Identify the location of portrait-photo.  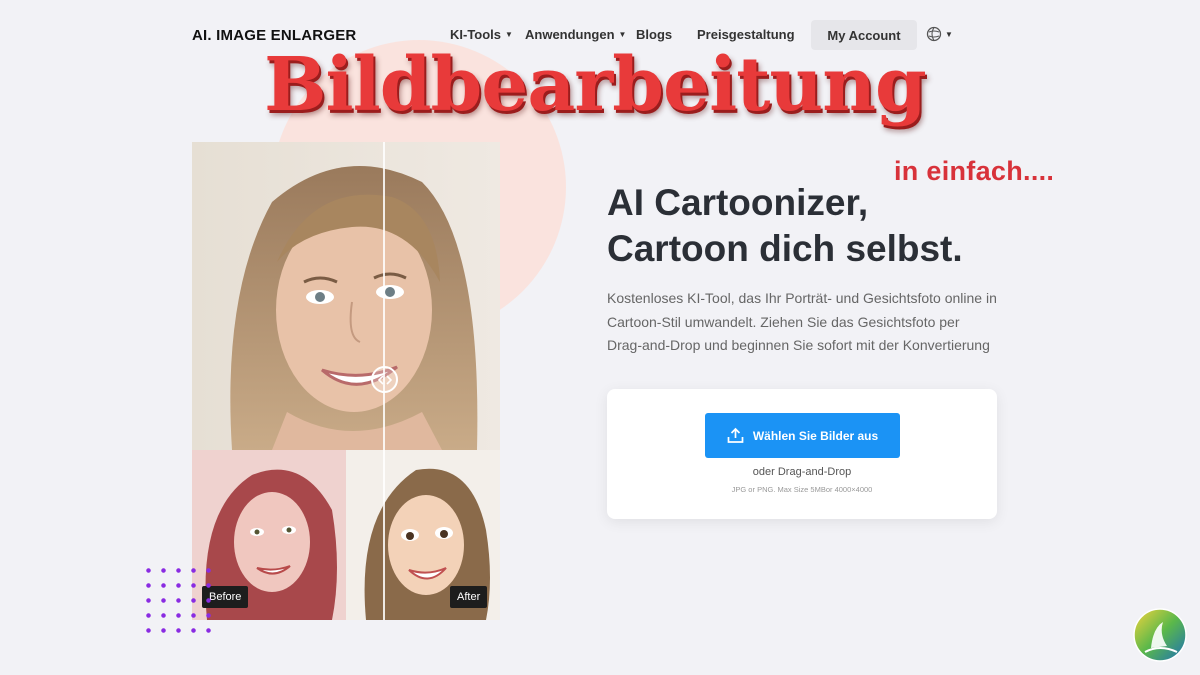
(346, 296).